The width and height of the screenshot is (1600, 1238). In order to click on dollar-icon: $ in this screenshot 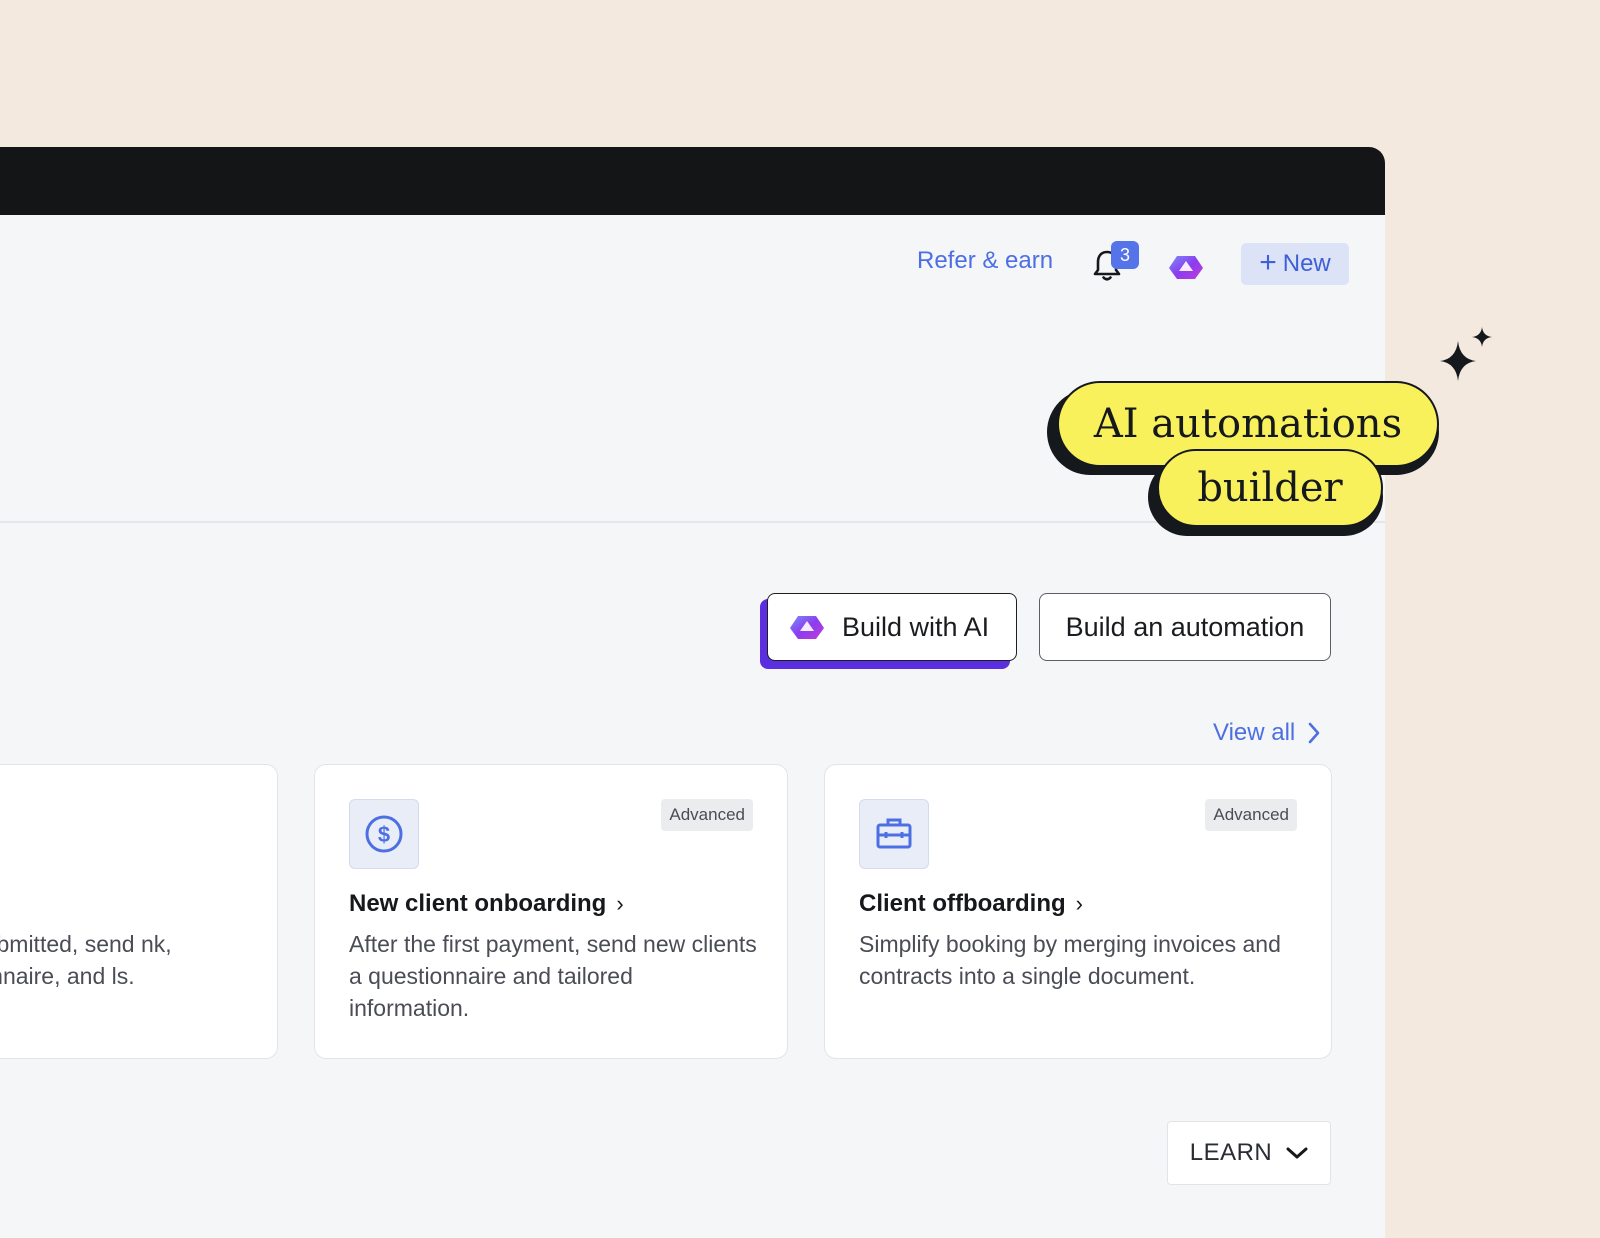, I will do `click(384, 834)`.